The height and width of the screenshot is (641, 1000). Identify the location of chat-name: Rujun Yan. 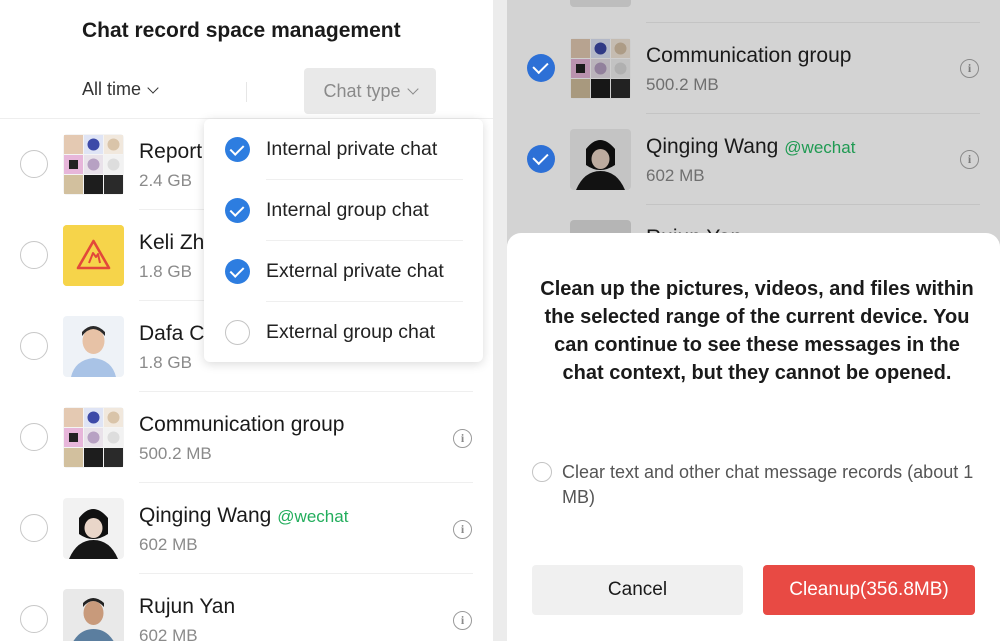
(187, 606).